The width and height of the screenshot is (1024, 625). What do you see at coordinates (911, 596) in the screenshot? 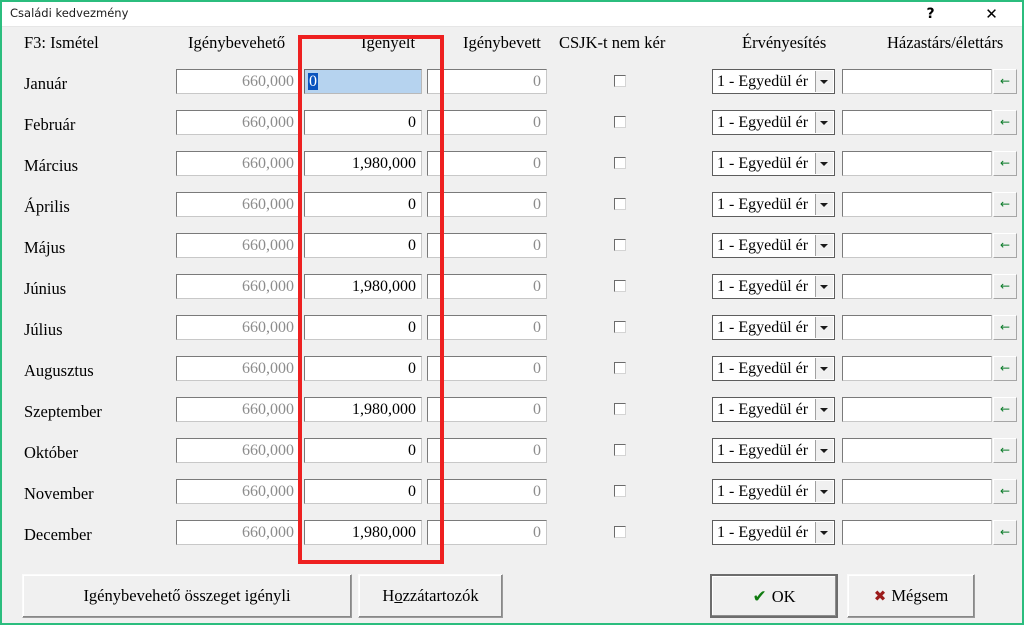
I see `cancel-button: ✖ Mégsem` at bounding box center [911, 596].